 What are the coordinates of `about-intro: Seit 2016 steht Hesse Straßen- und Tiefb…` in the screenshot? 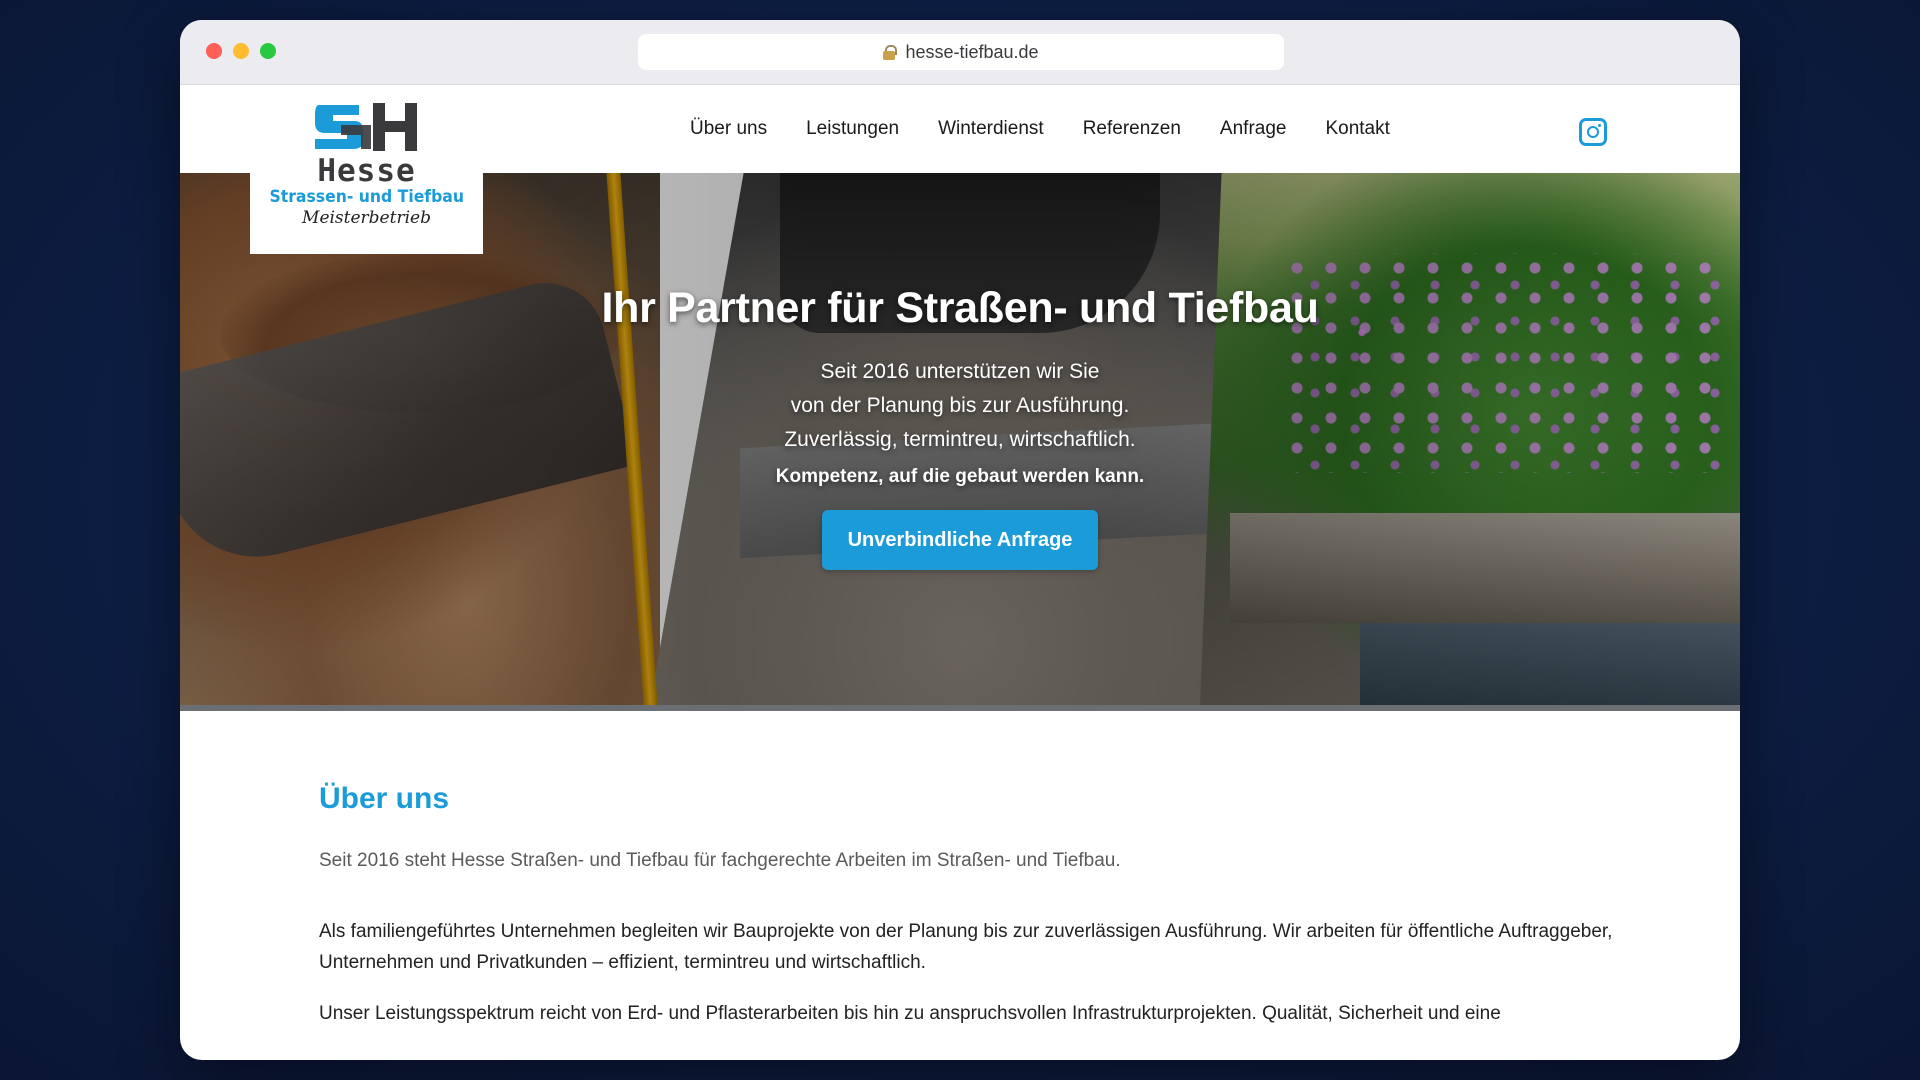 It's located at (720, 860).